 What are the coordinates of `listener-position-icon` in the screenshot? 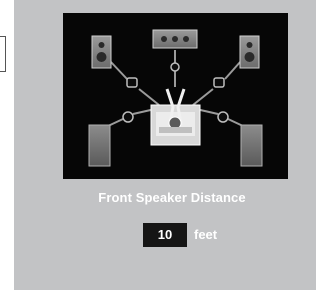 It's located at (175, 117).